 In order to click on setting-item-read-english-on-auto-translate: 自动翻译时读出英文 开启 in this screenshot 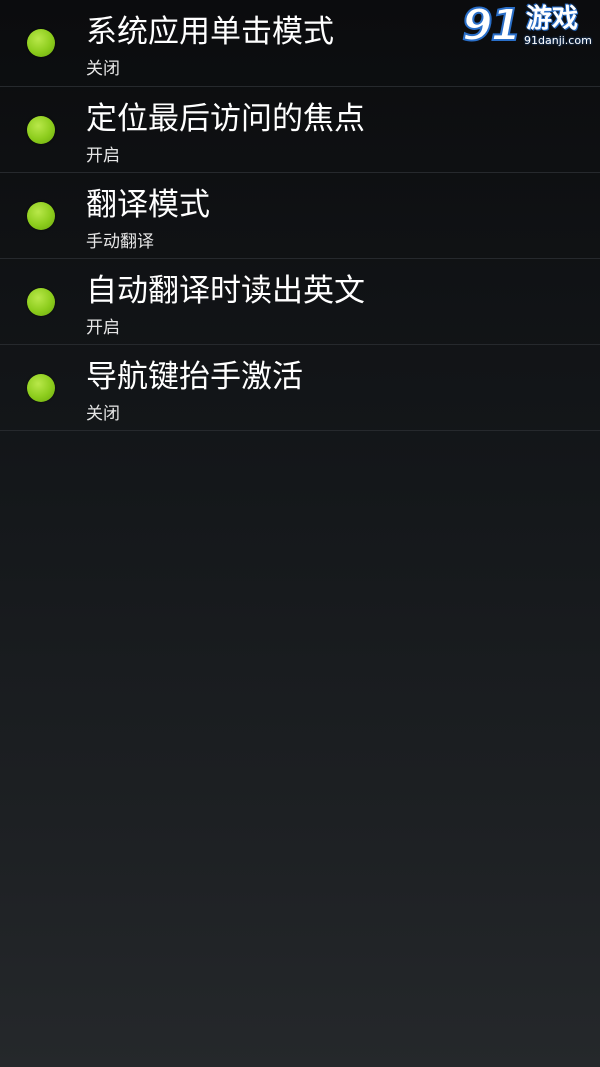, I will do `click(300, 302)`.